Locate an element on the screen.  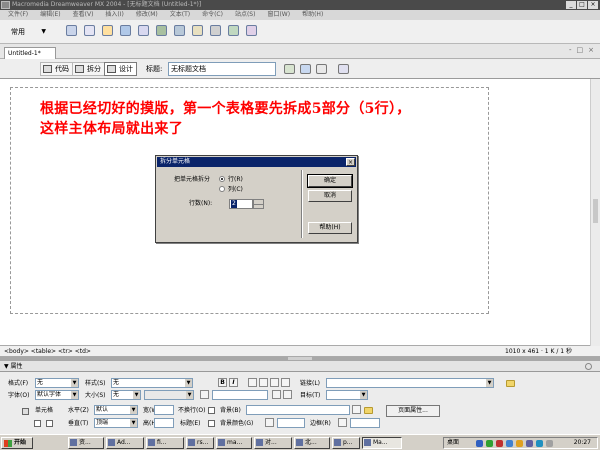
ok-button: 确定 is located at coordinates (330, 181).